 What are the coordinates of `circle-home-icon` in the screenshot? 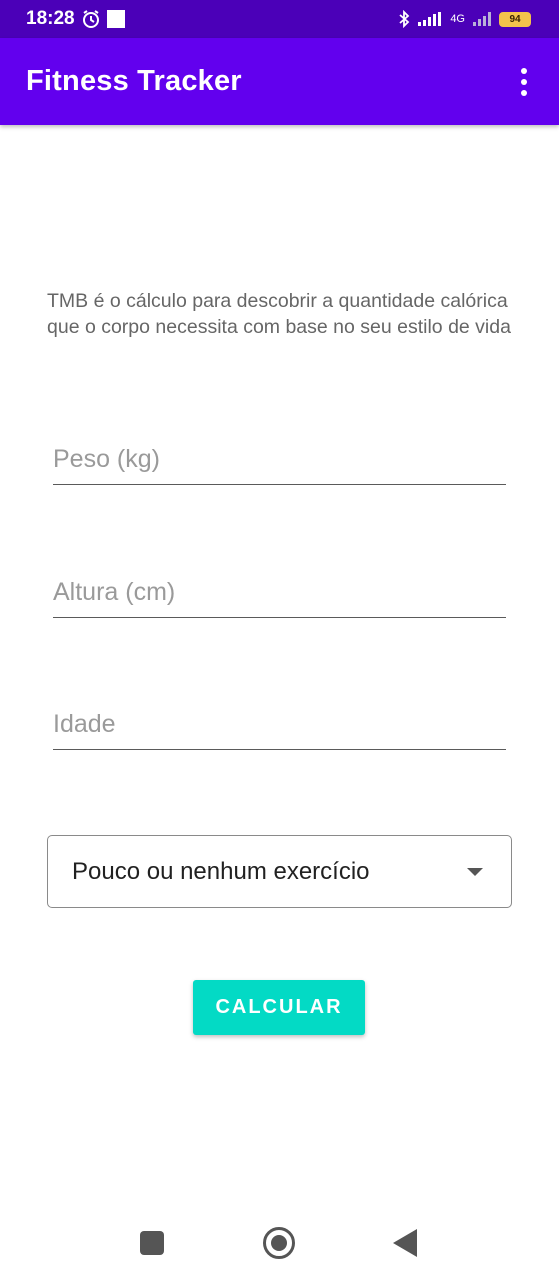 It's located at (279, 1243).